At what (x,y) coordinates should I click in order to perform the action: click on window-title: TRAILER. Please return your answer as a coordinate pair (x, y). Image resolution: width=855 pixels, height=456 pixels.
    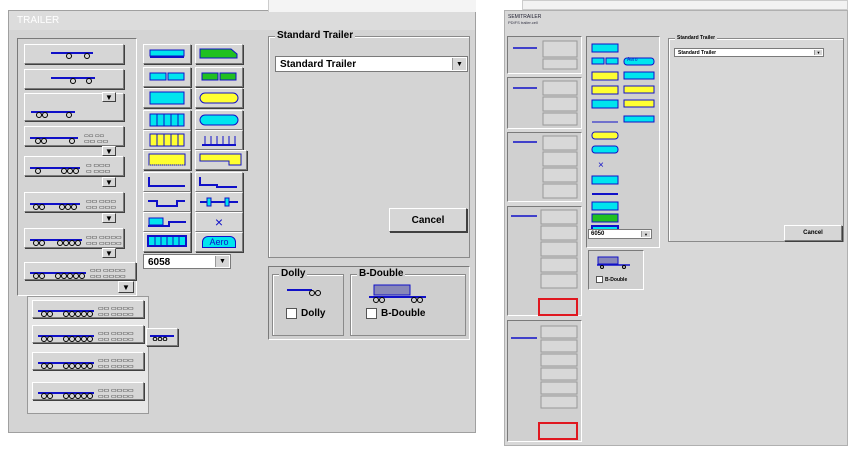
    Looking at the image, I should click on (242, 20).